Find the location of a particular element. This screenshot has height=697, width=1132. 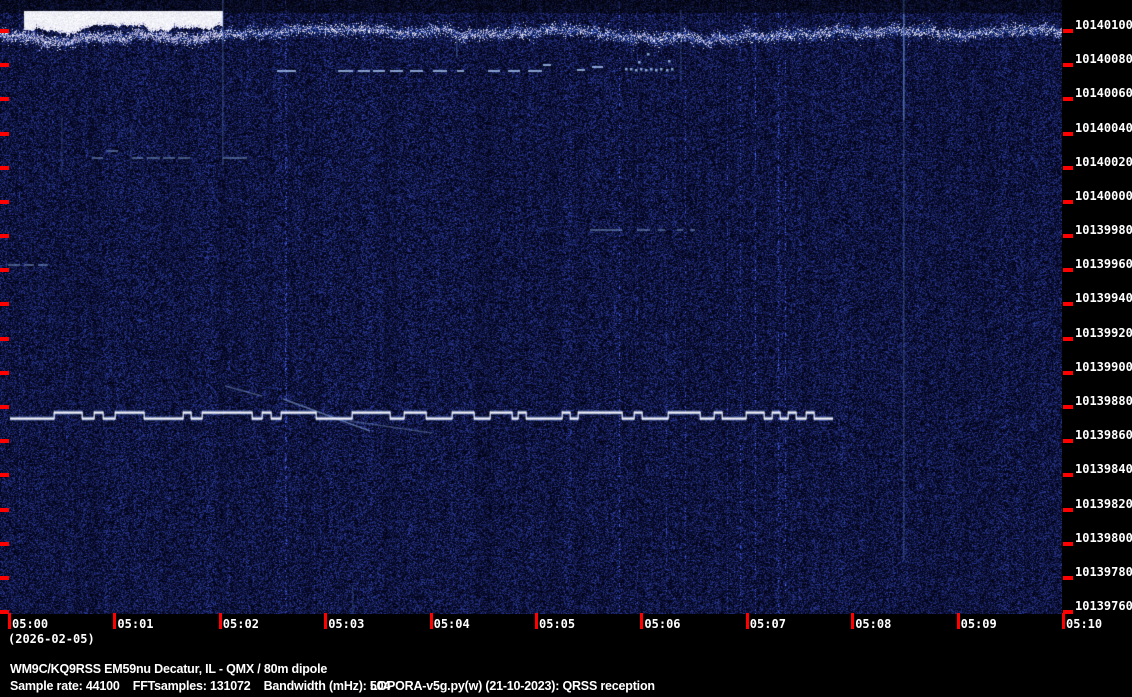

time-axis-label: 05:08 is located at coordinates (873, 624).